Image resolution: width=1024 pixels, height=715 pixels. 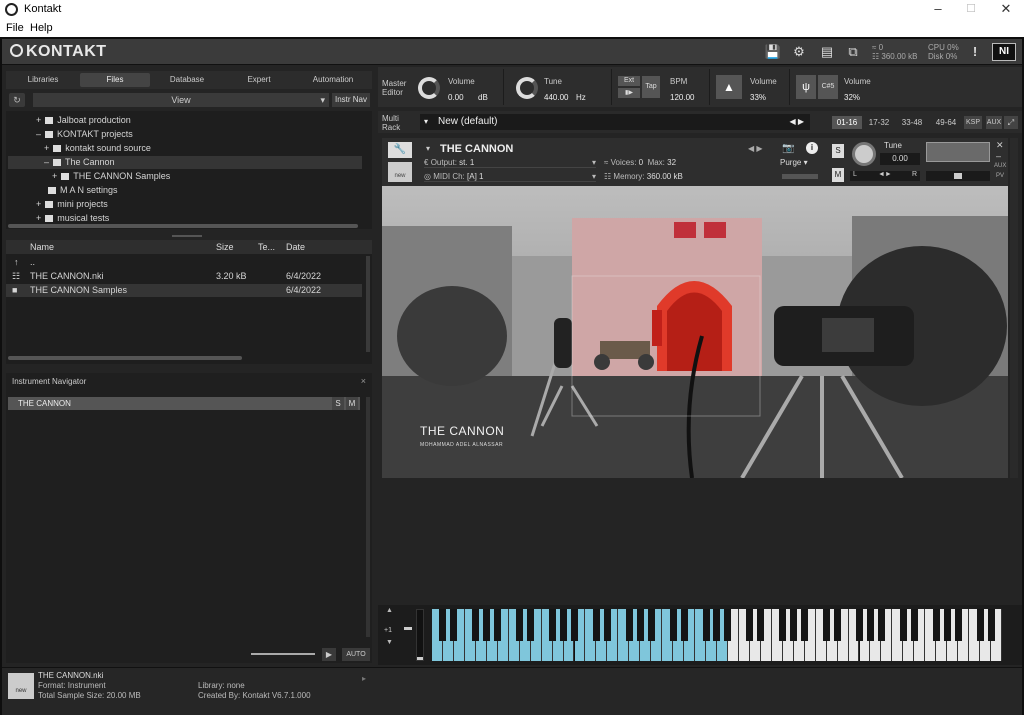 What do you see at coordinates (187, 236) in the screenshot?
I see `splitter-handle` at bounding box center [187, 236].